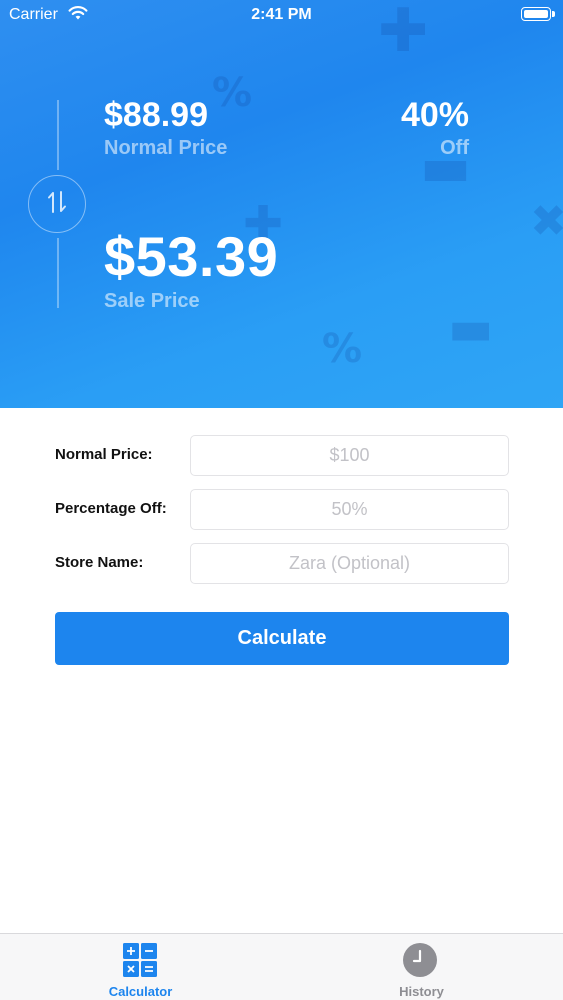  I want to click on tab-calculator: Calculator, so click(140, 967).